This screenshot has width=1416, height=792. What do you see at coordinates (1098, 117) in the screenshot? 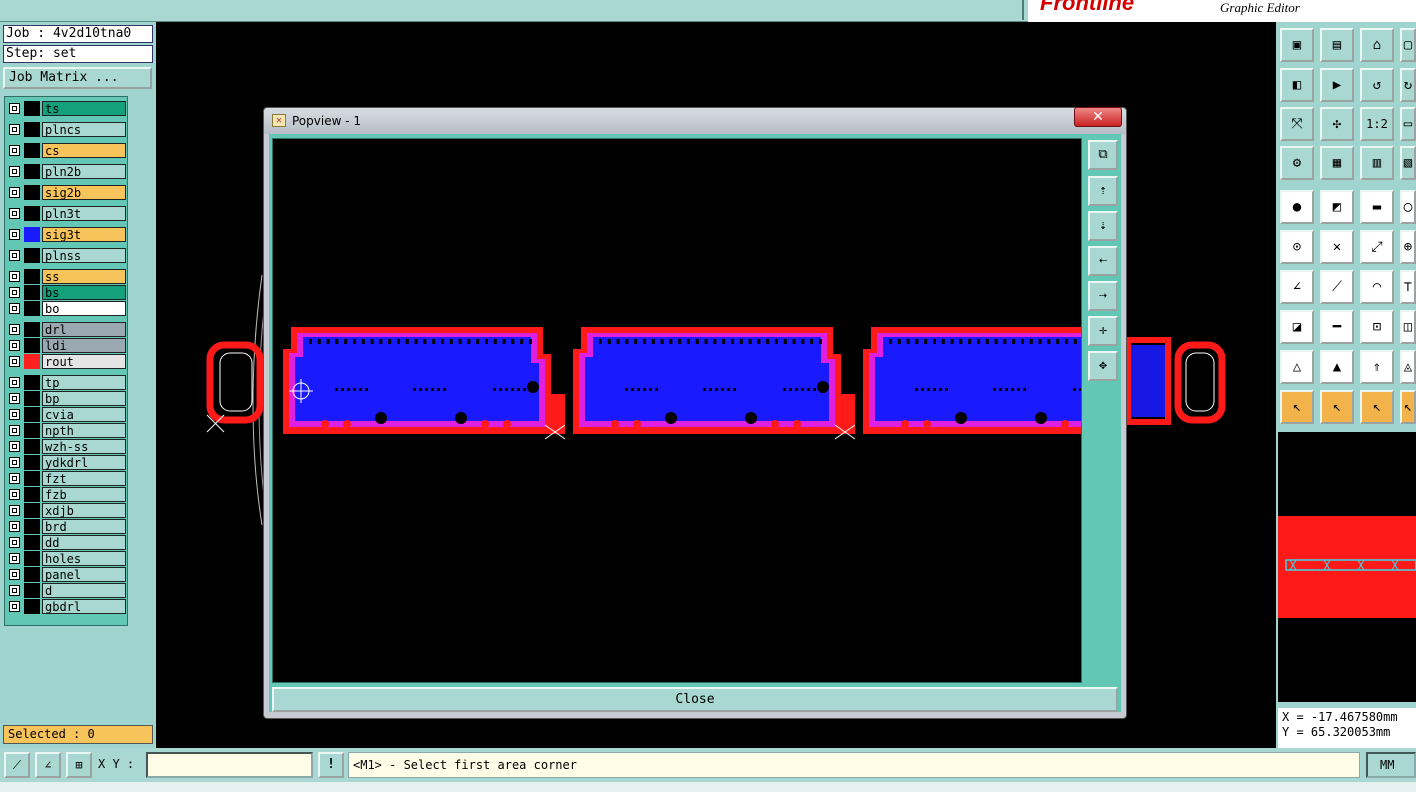
I see `window-close-button: ✕` at bounding box center [1098, 117].